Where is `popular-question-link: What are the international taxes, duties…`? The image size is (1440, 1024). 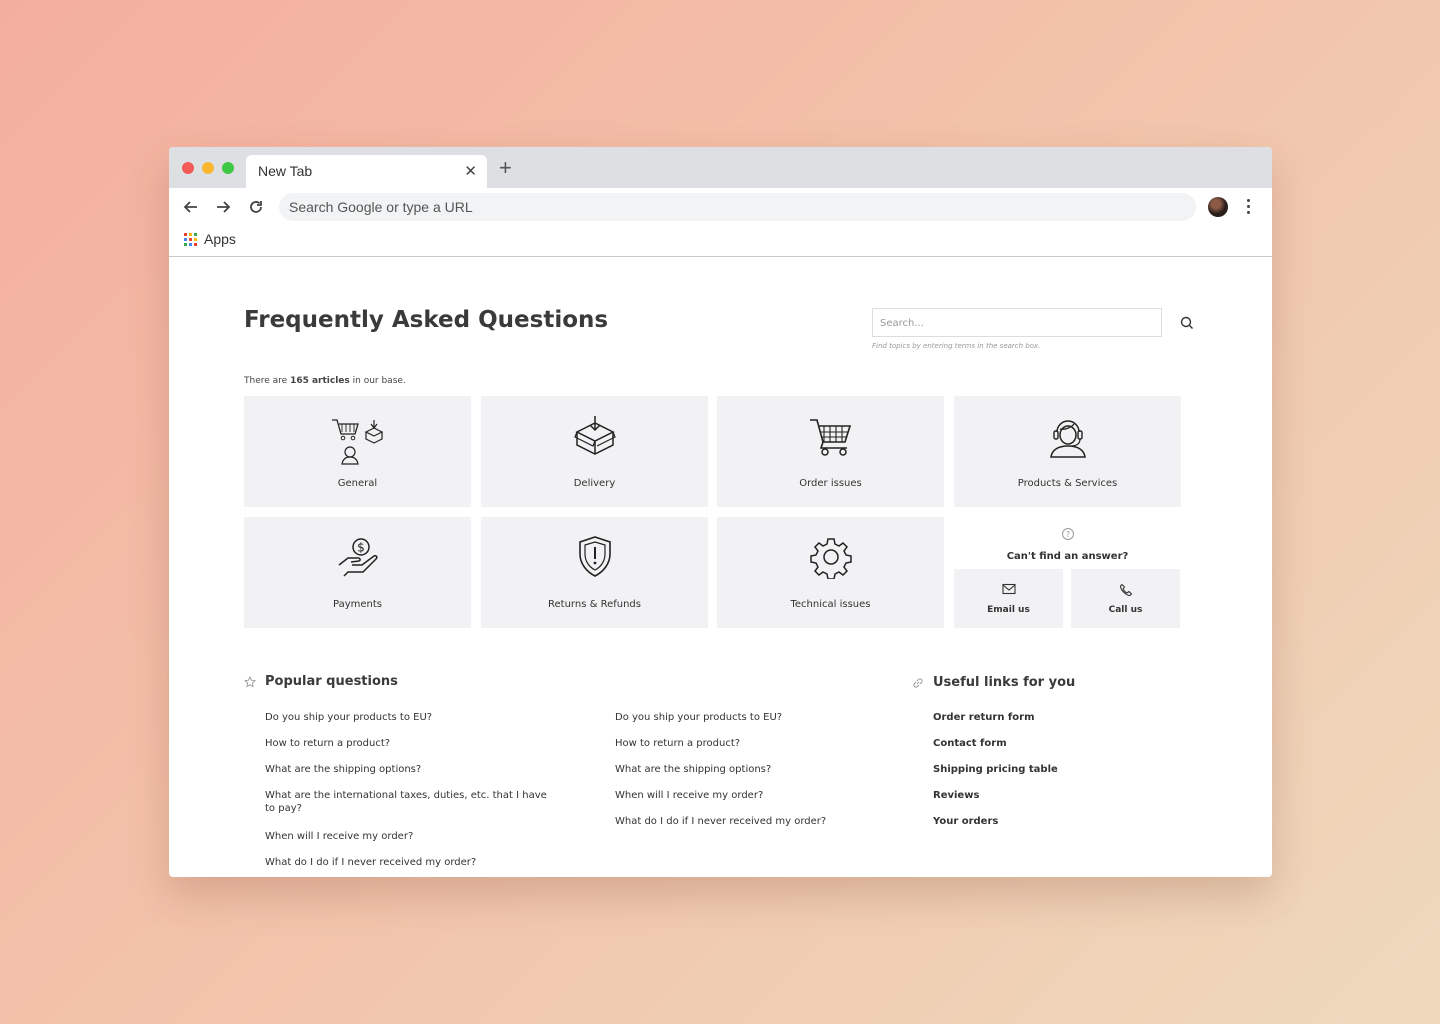
popular-question-link: What are the international taxes, duties… is located at coordinates (410, 802).